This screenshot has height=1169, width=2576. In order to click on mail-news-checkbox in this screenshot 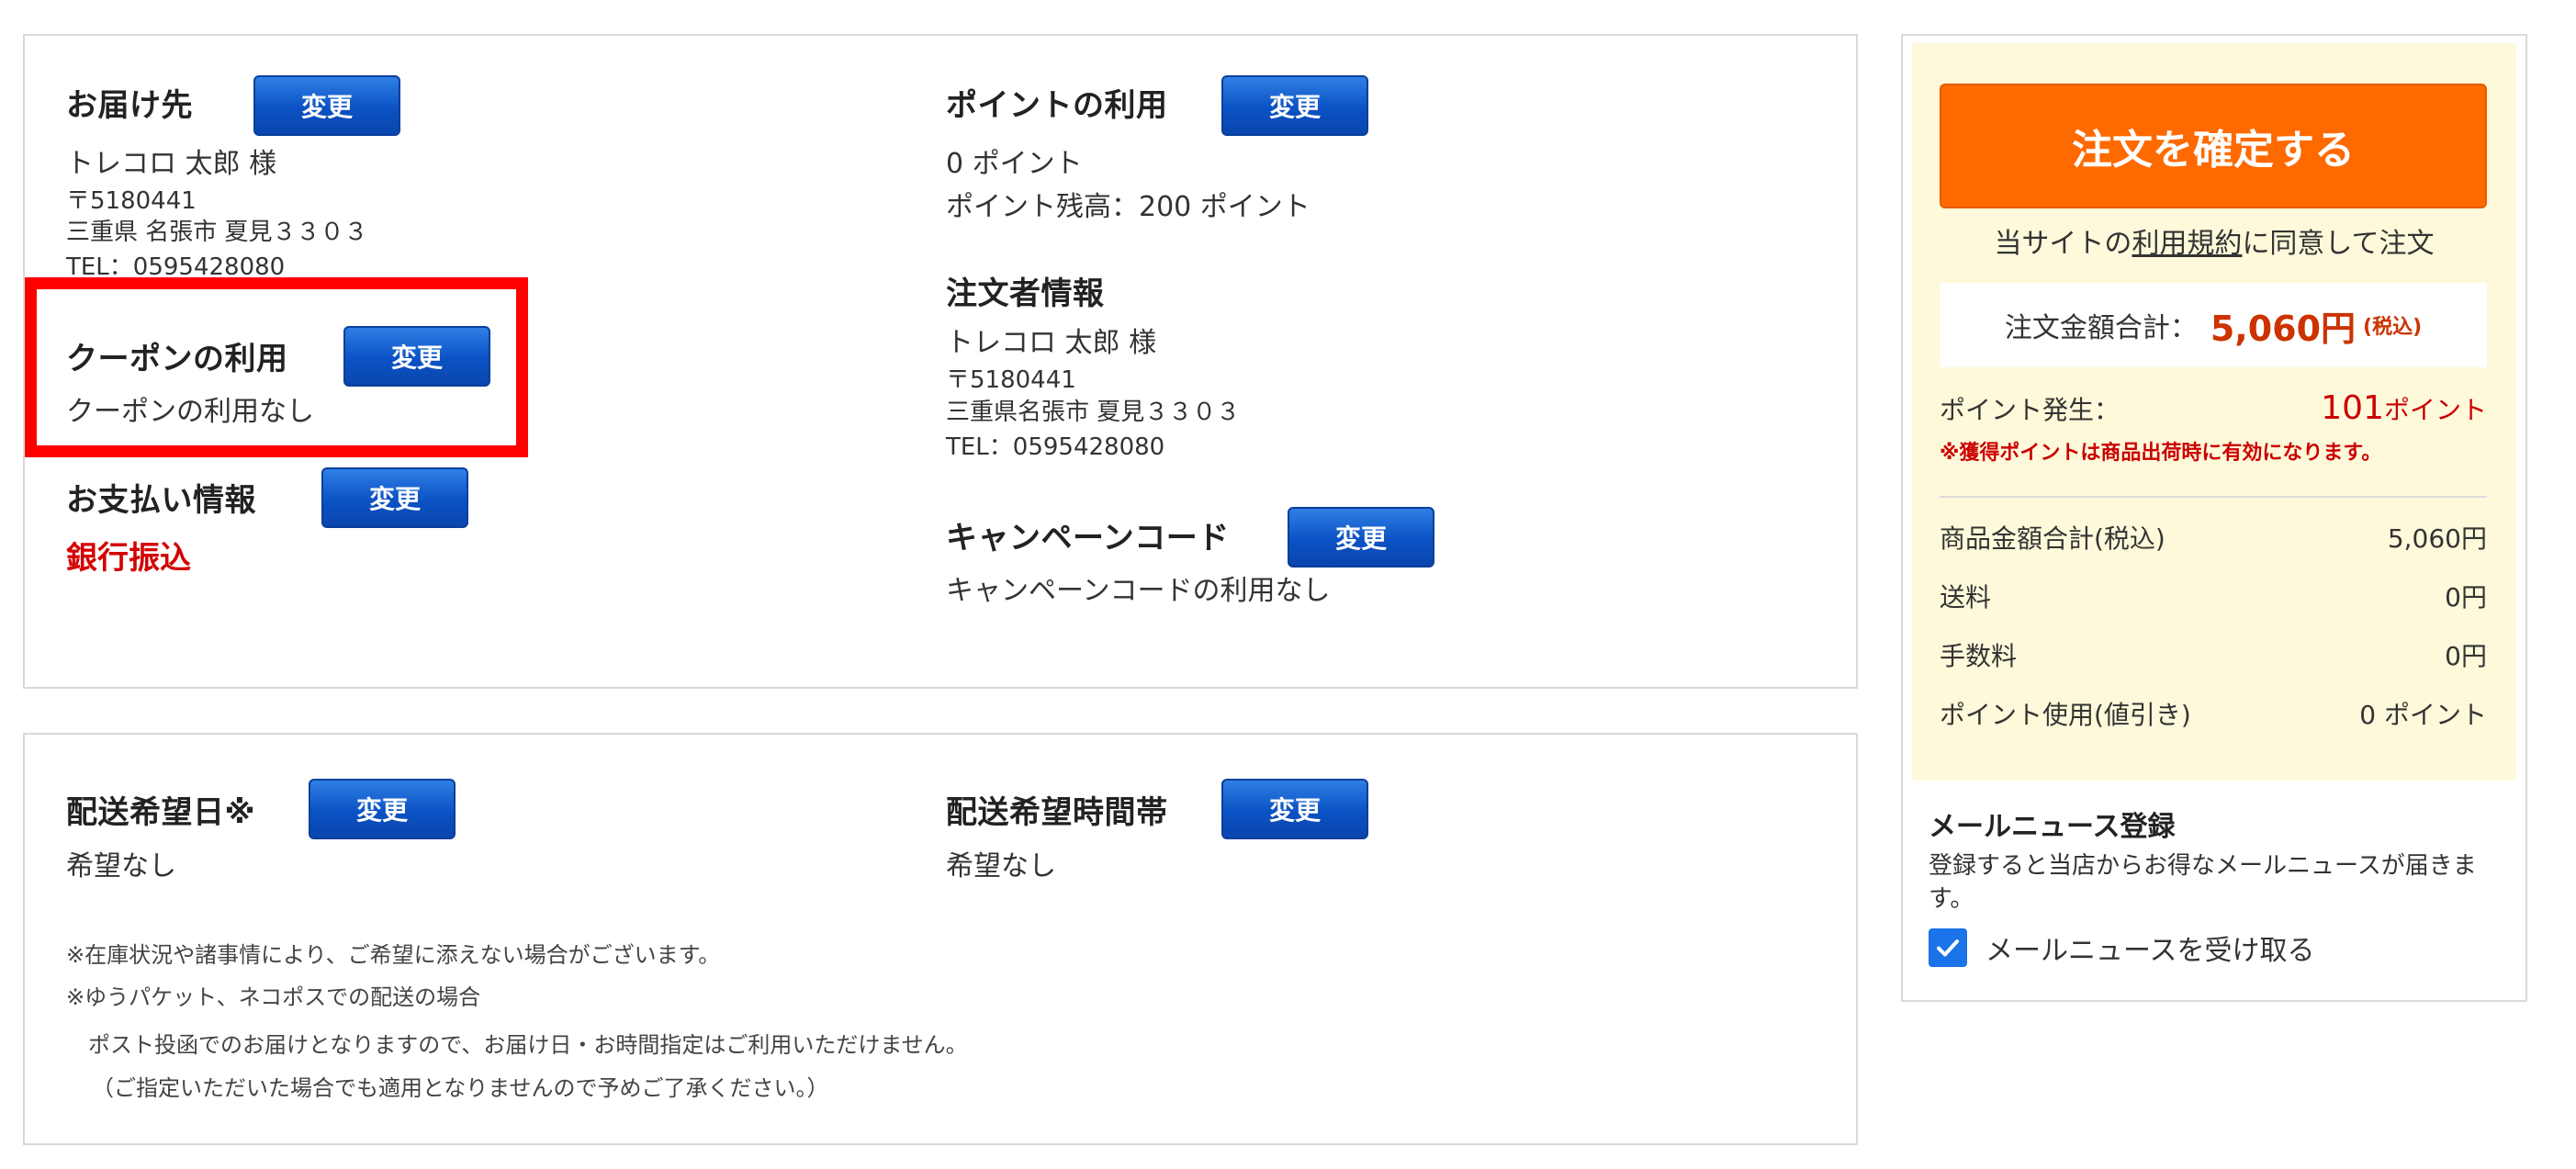, I will do `click(1948, 947)`.